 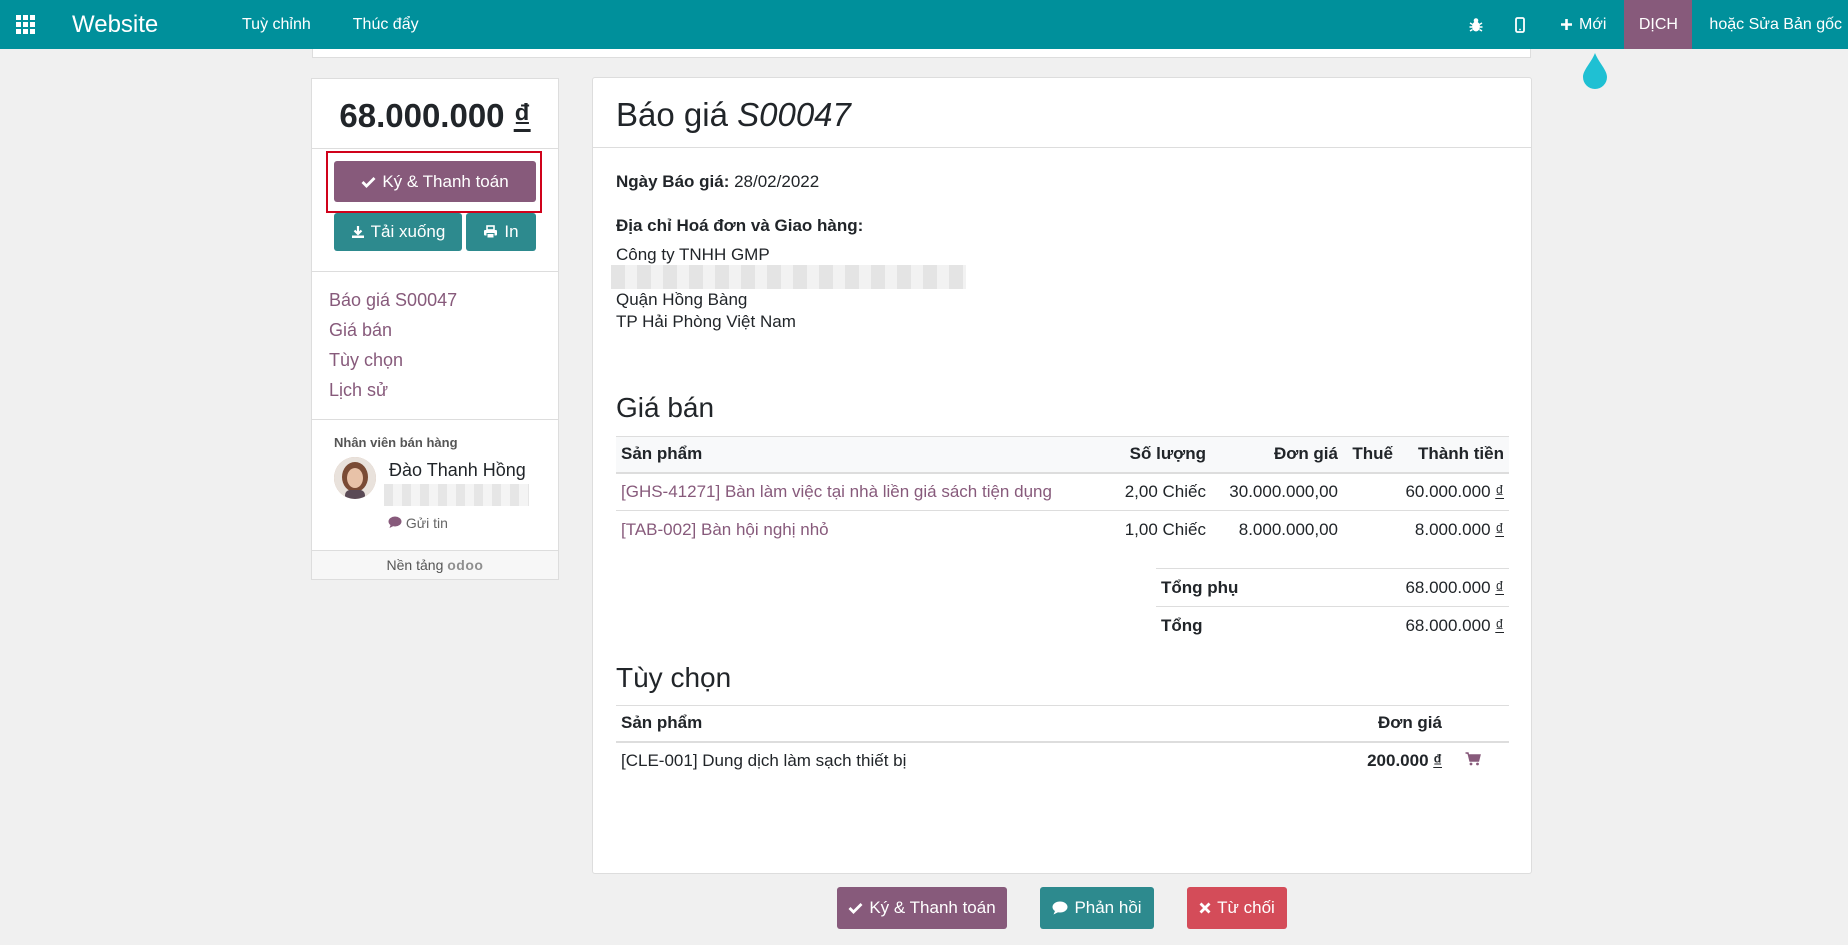 I want to click on quote-date: Ngày Báo giá: 28/02/2022, so click(x=718, y=181).